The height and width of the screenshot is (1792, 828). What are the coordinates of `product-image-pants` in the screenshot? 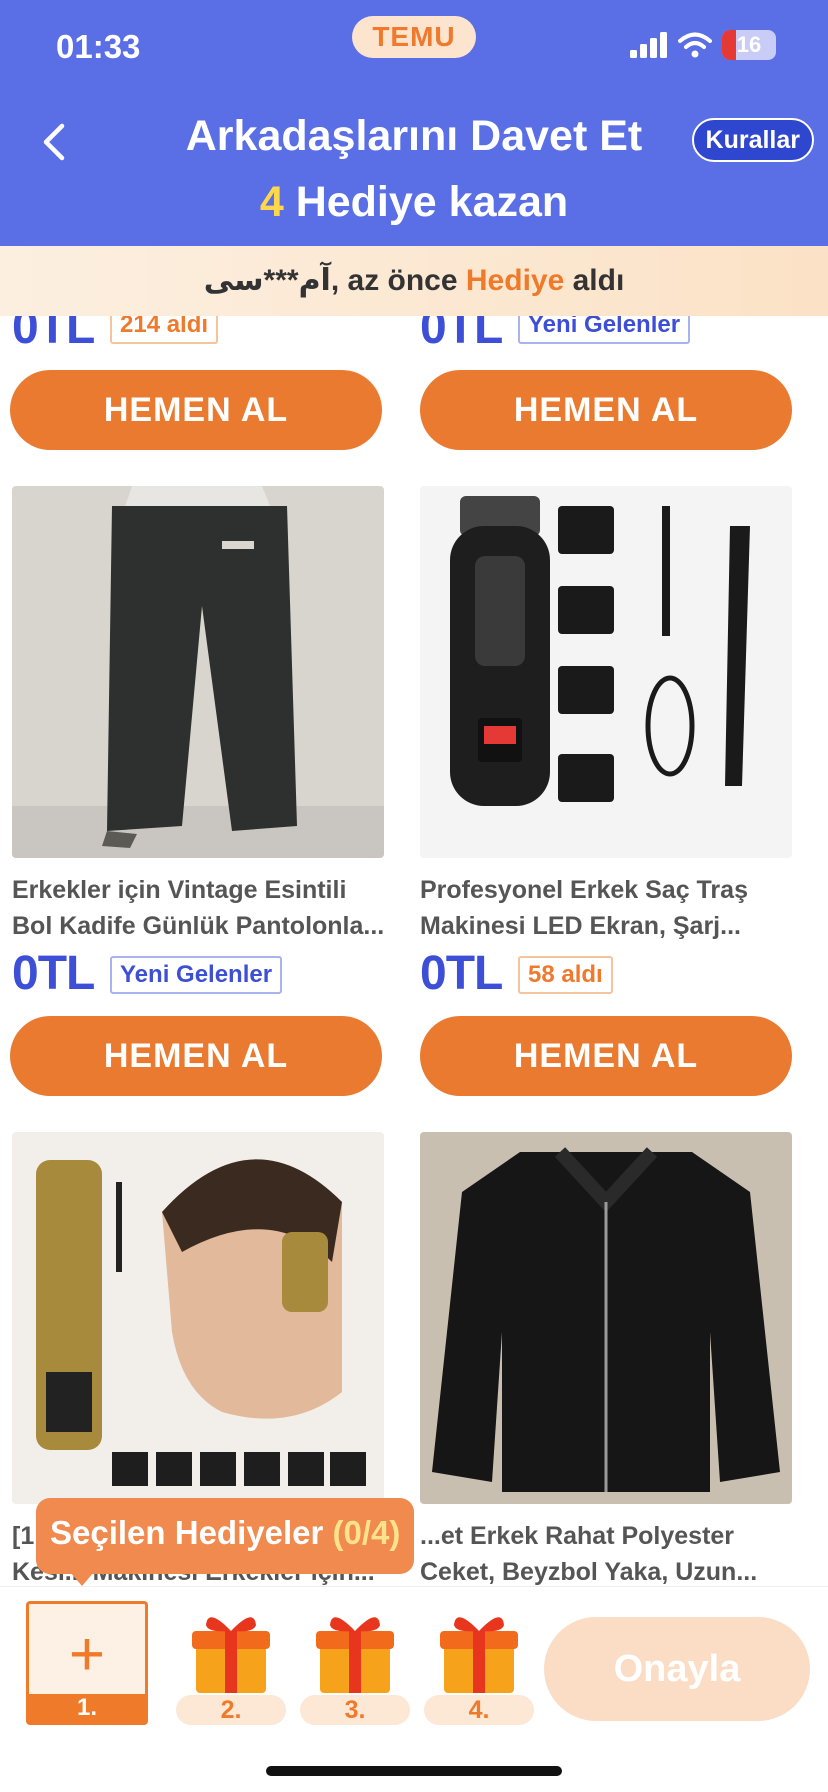 It's located at (198, 672).